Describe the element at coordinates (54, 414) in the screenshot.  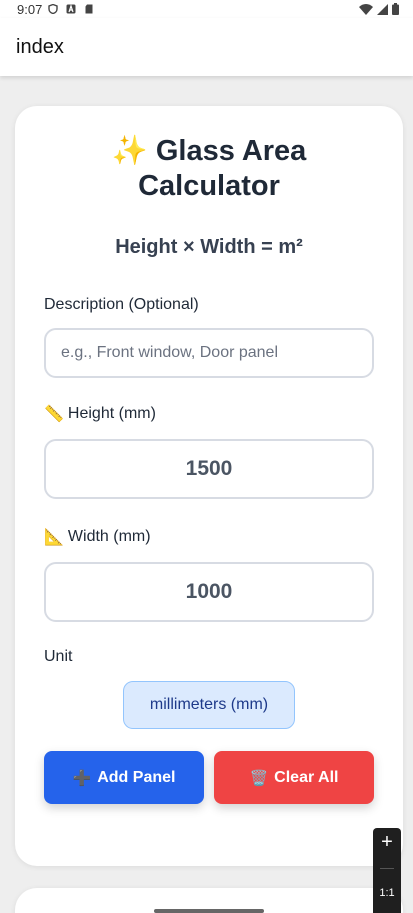
I see `ruler-icon: 📏` at that location.